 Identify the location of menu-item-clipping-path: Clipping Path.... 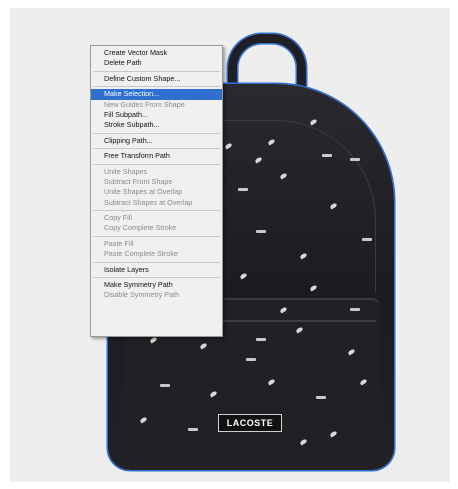
(156, 141).